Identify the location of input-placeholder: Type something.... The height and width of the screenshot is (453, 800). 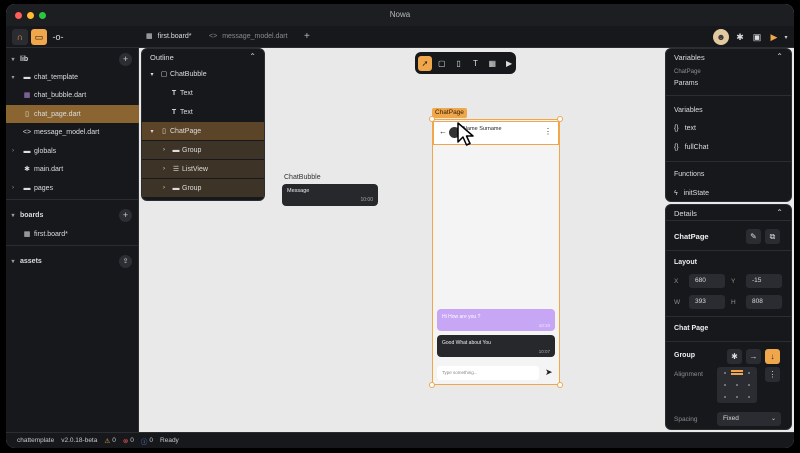
(460, 372).